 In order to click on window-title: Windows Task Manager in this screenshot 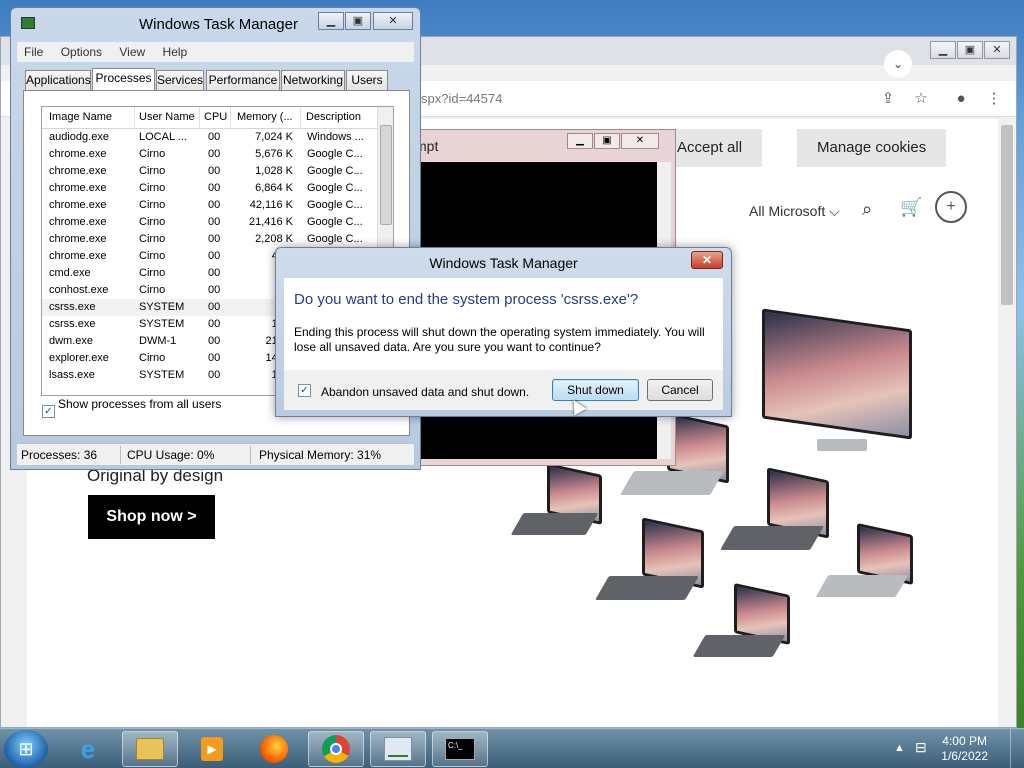, I will do `click(218, 24)`.